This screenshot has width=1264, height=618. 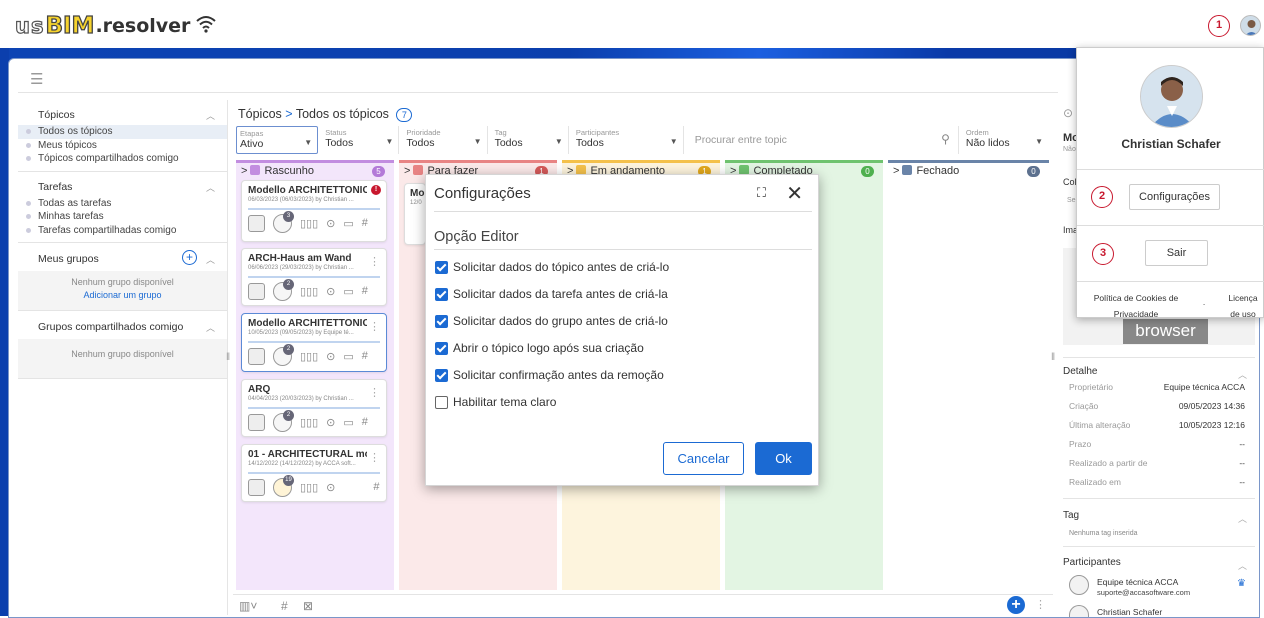 I want to click on crumb-root: Tópicos, so click(x=260, y=114).